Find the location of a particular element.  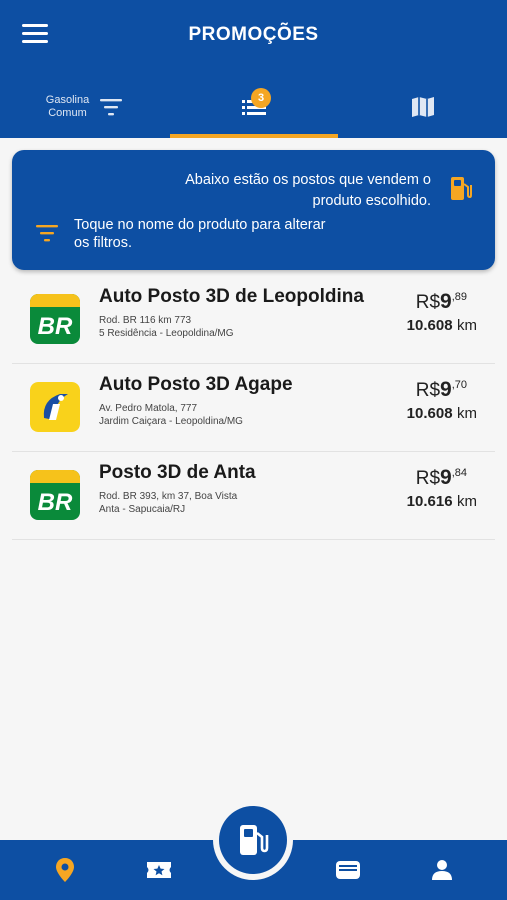

price: R$9,89 is located at coordinates (441, 302).